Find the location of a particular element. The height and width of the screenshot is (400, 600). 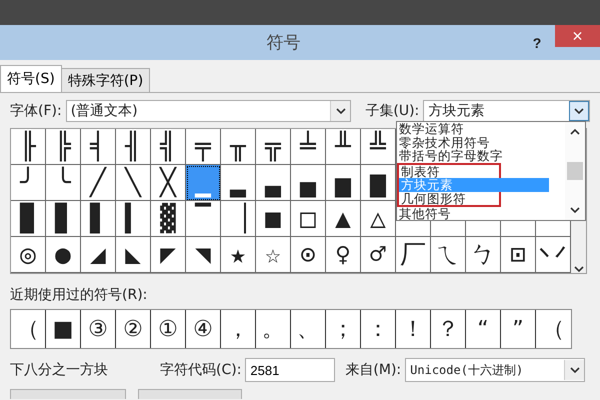

field-label: 子集(U): is located at coordinates (392, 111).